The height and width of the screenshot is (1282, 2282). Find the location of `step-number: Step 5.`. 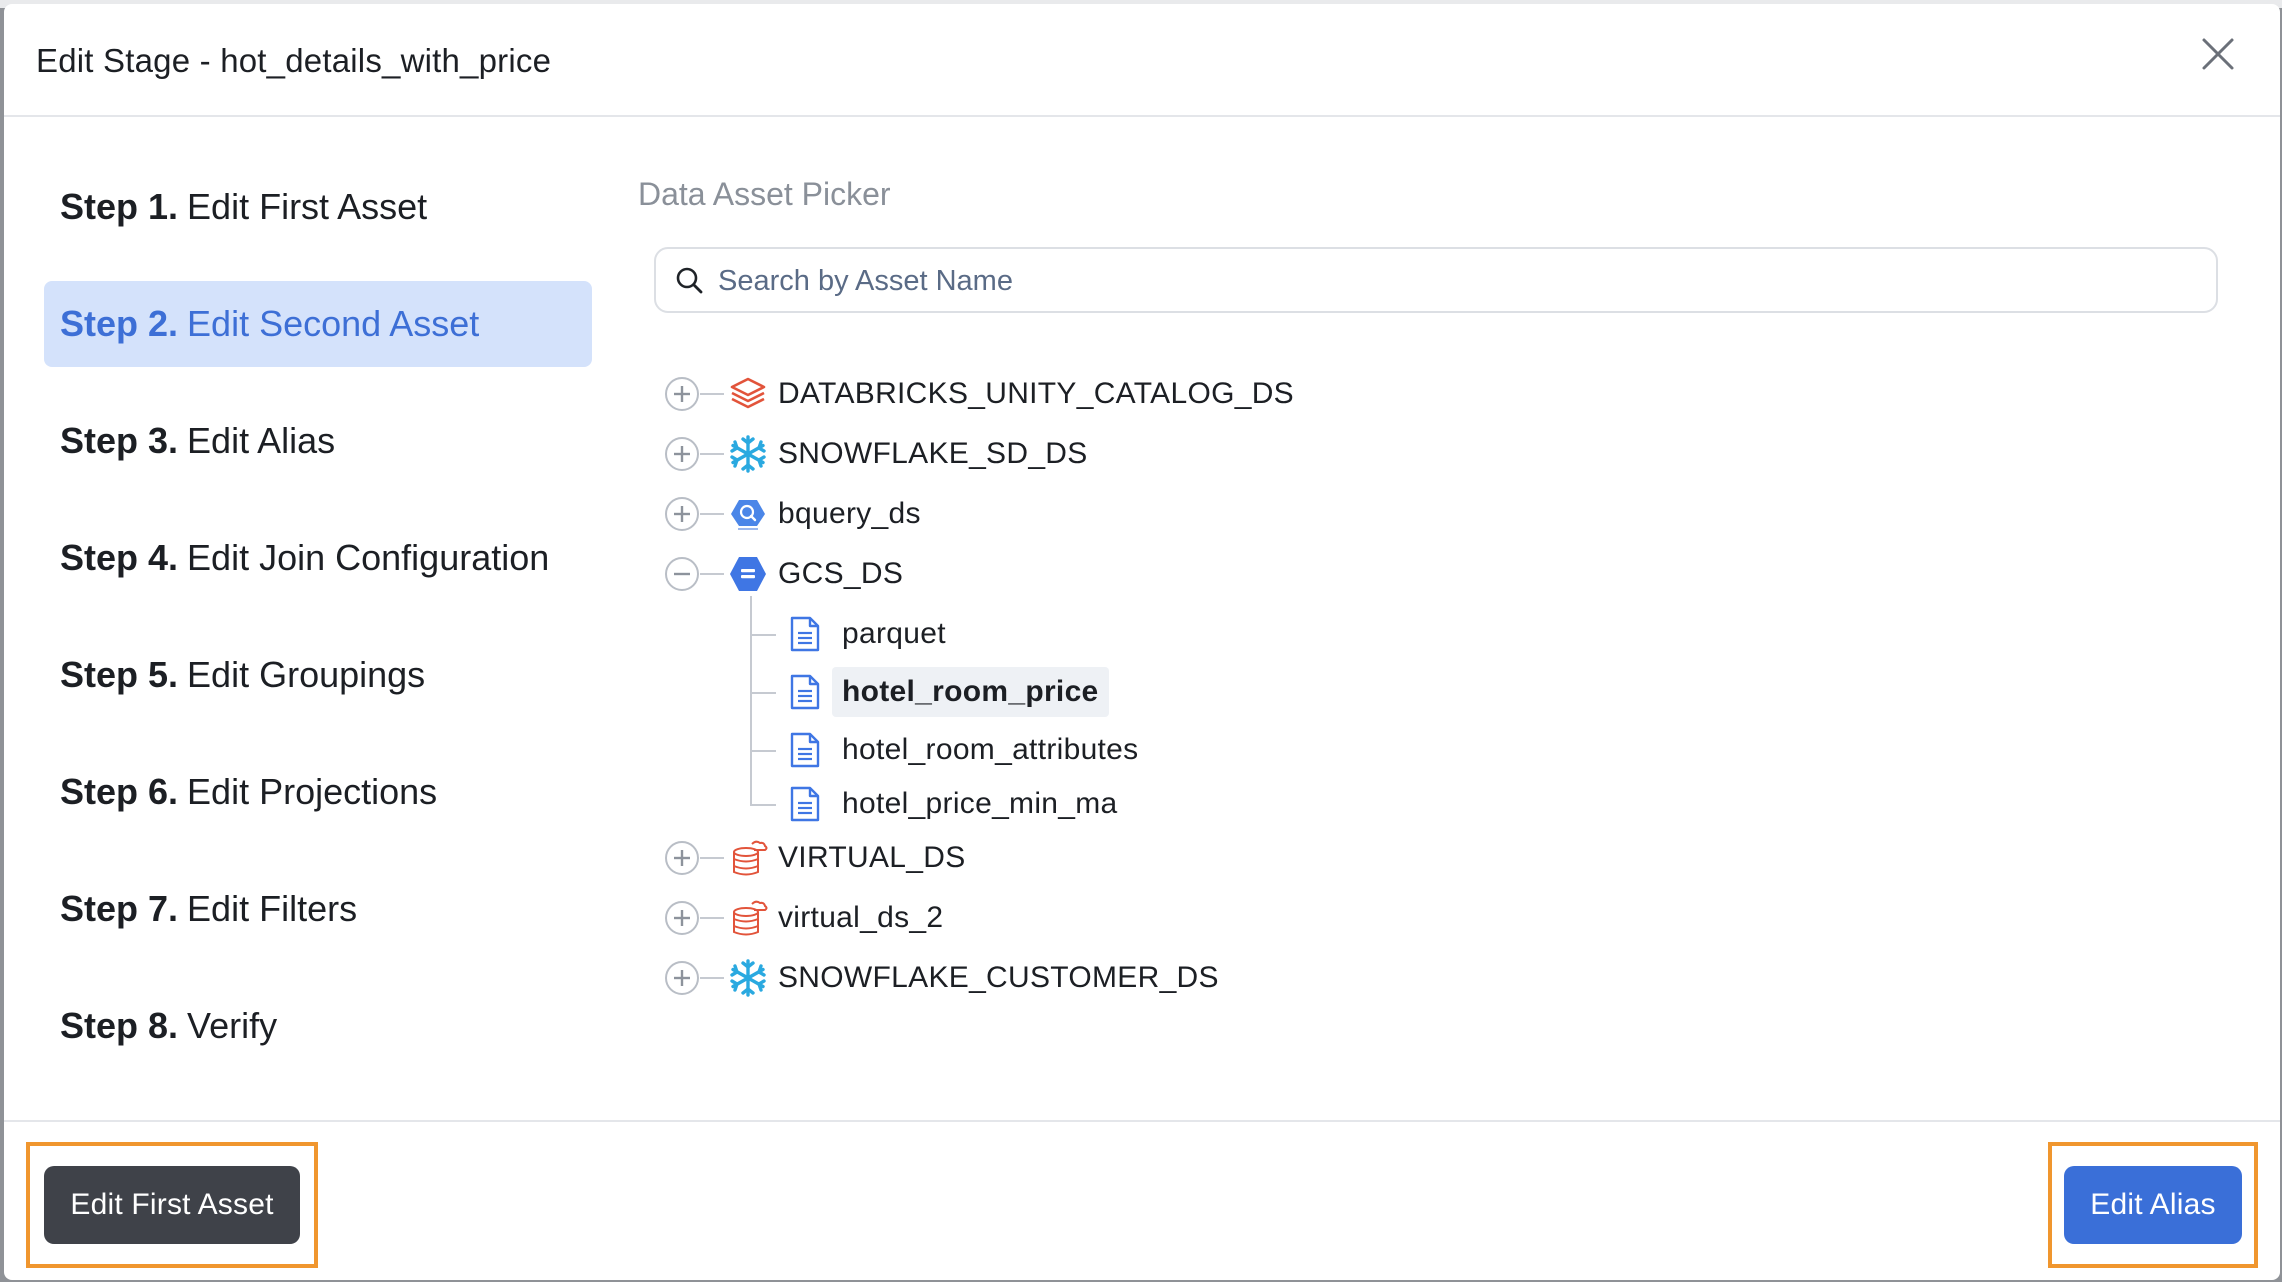

step-number: Step 5. is located at coordinates (119, 674).